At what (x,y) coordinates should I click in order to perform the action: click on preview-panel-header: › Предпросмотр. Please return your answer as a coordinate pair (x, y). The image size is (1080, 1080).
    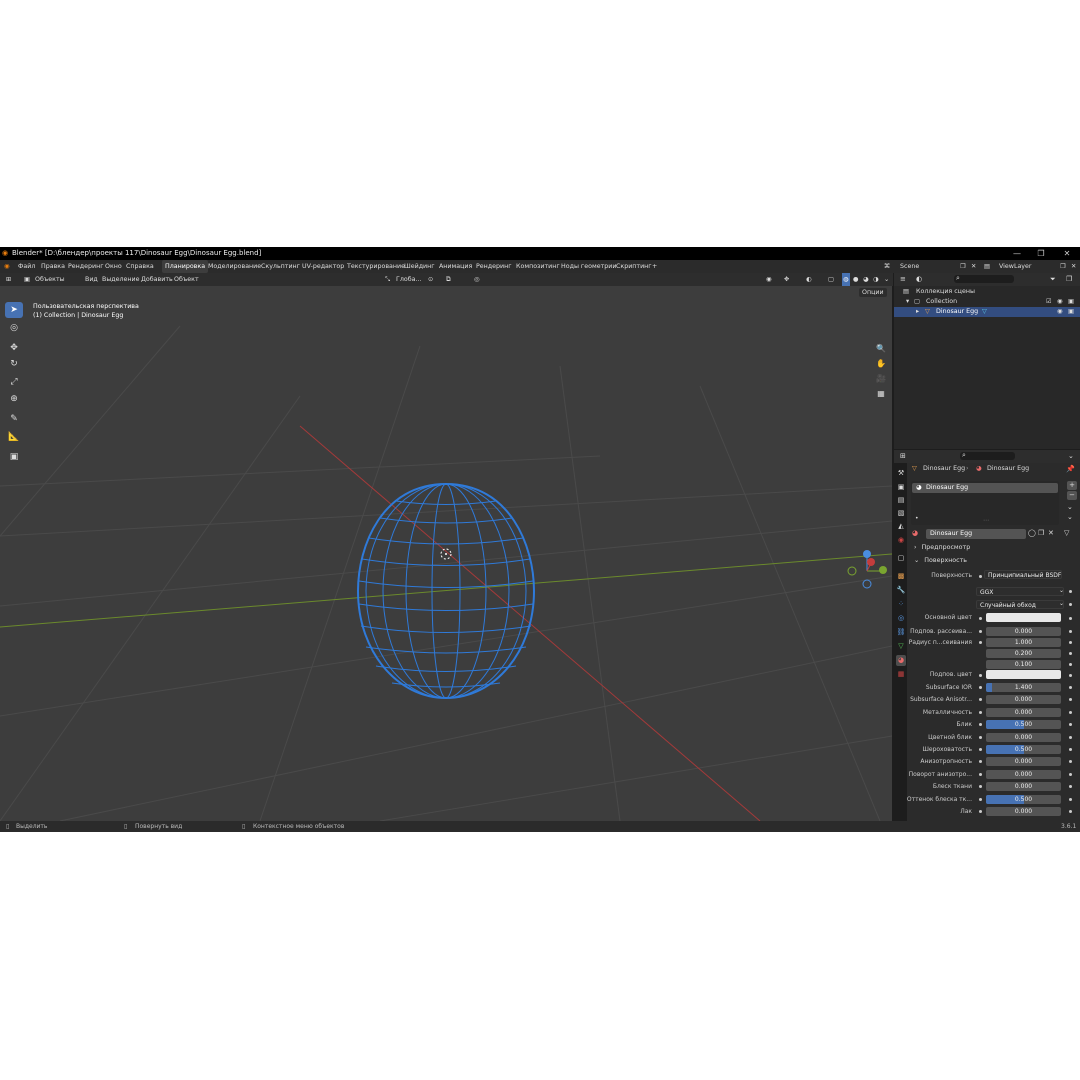
    Looking at the image, I should click on (942, 547).